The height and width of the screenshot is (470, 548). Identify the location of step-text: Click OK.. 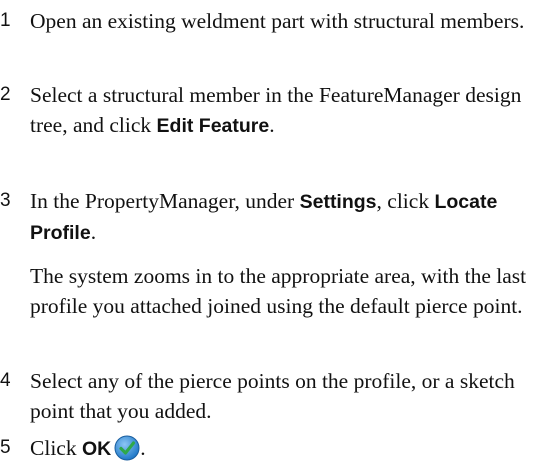
(287, 448).